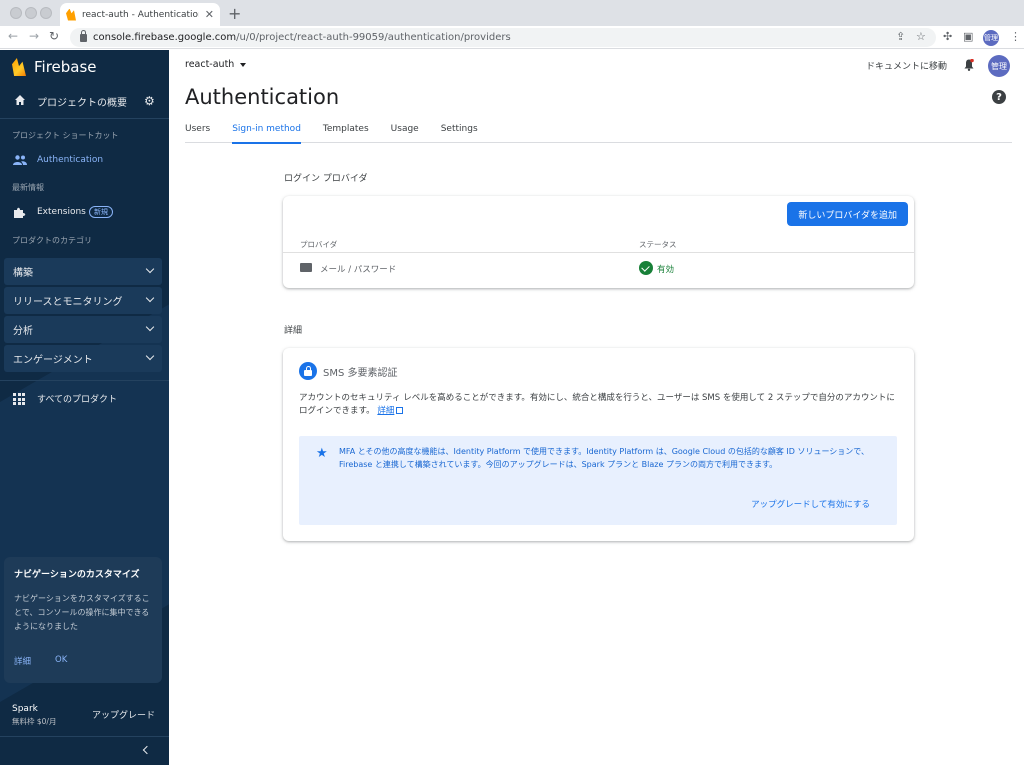  I want to click on project-overview-label: プロジェクトの概要, so click(82, 103).